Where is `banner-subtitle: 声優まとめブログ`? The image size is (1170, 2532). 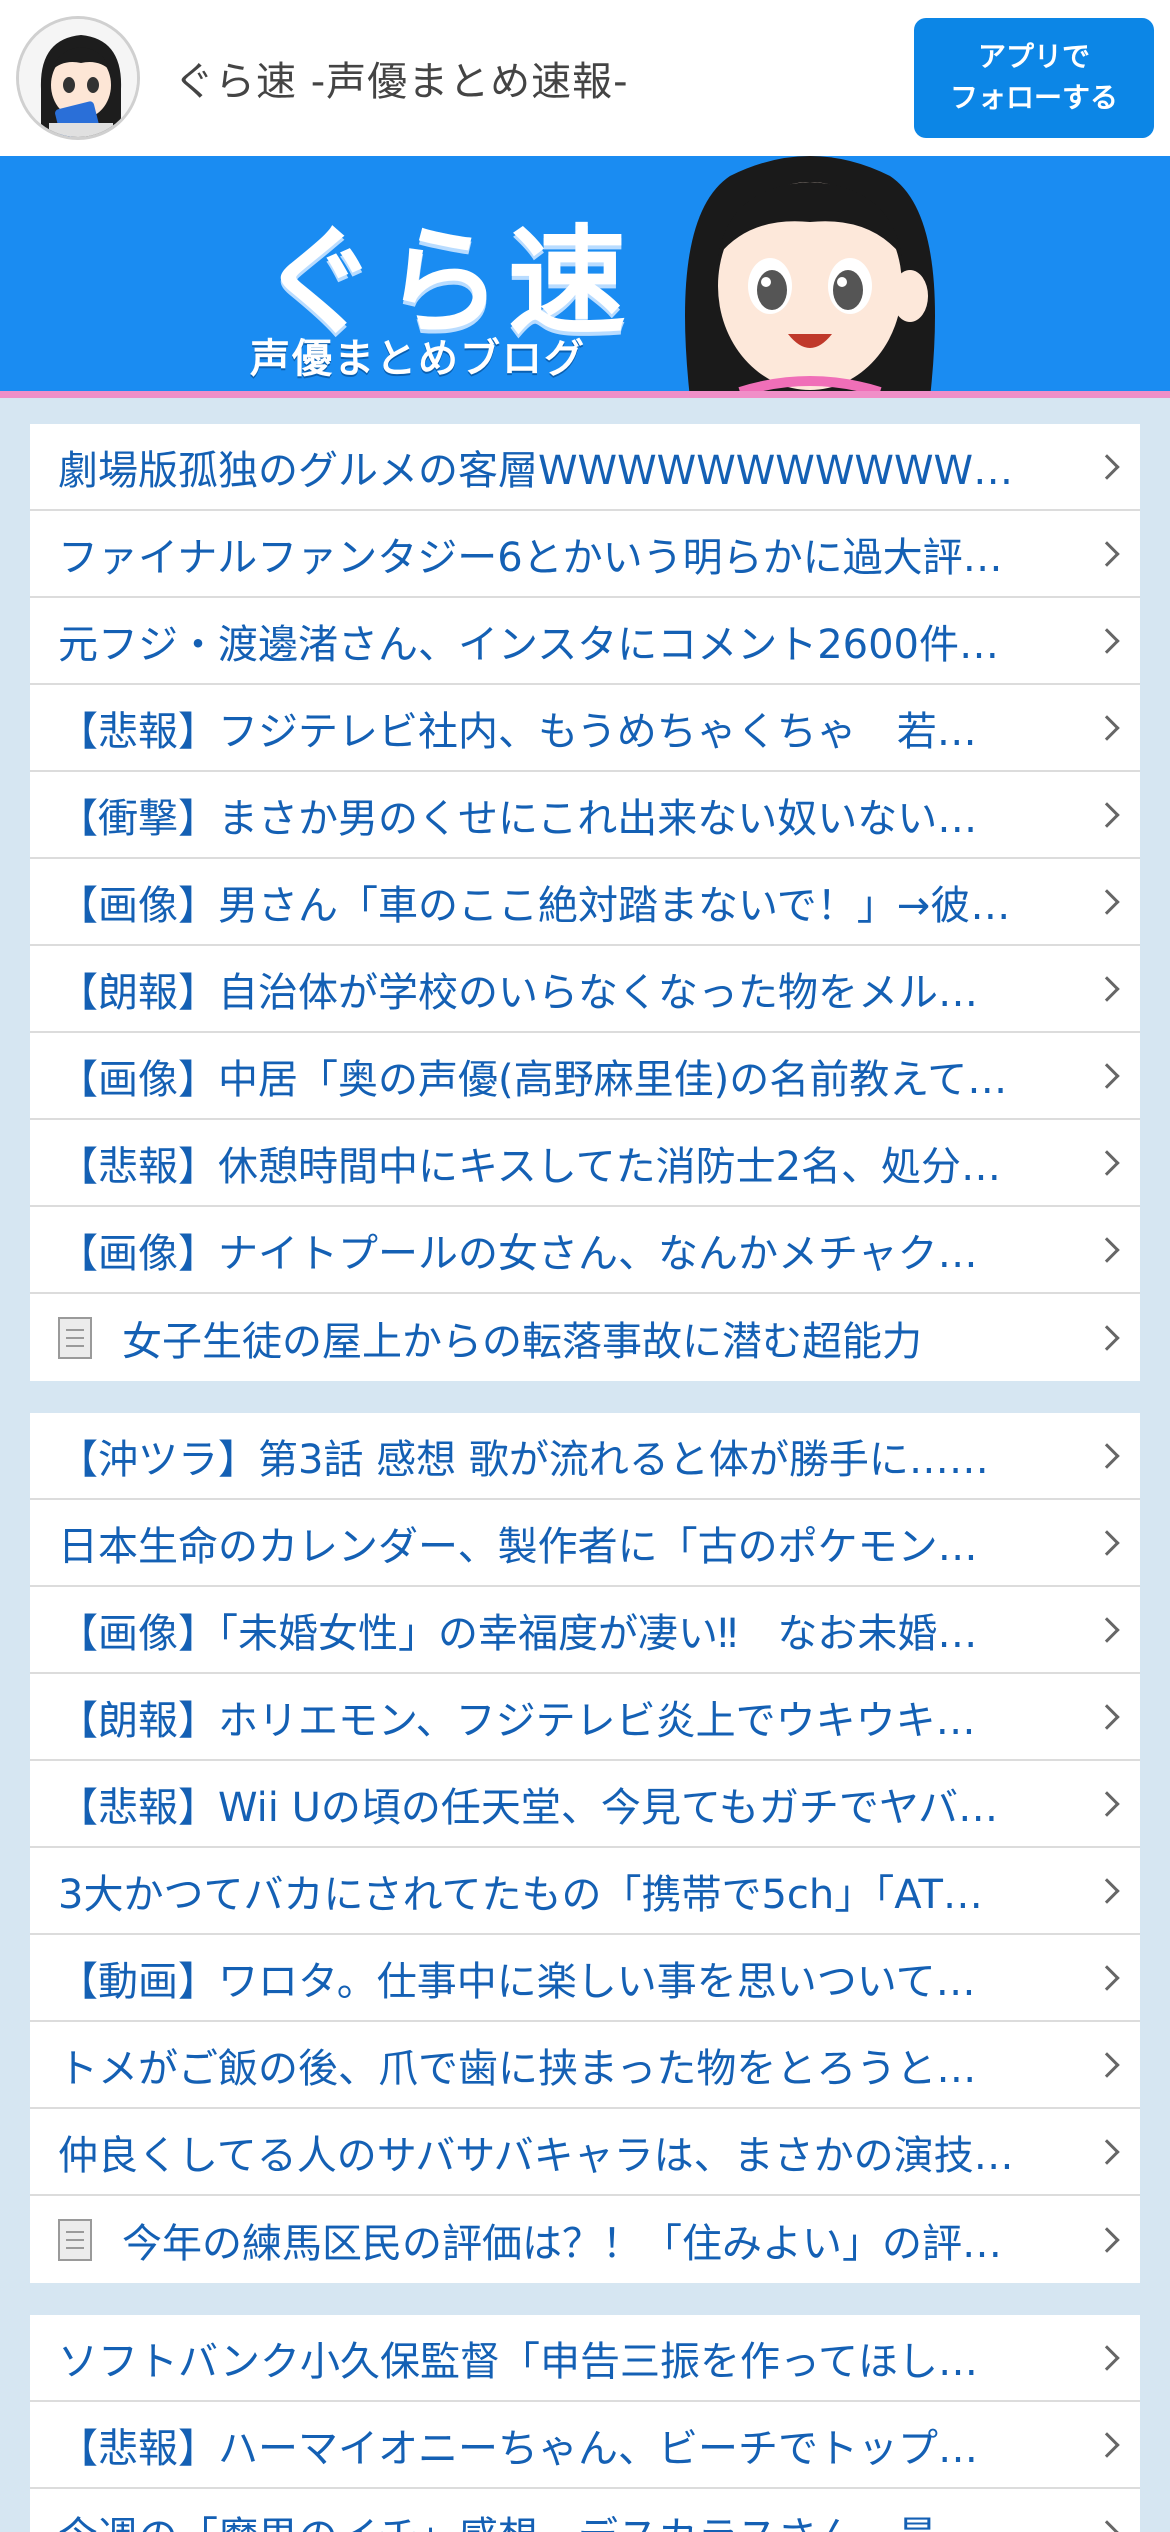
banner-subtitle: 声優まとめブログ is located at coordinates (418, 359).